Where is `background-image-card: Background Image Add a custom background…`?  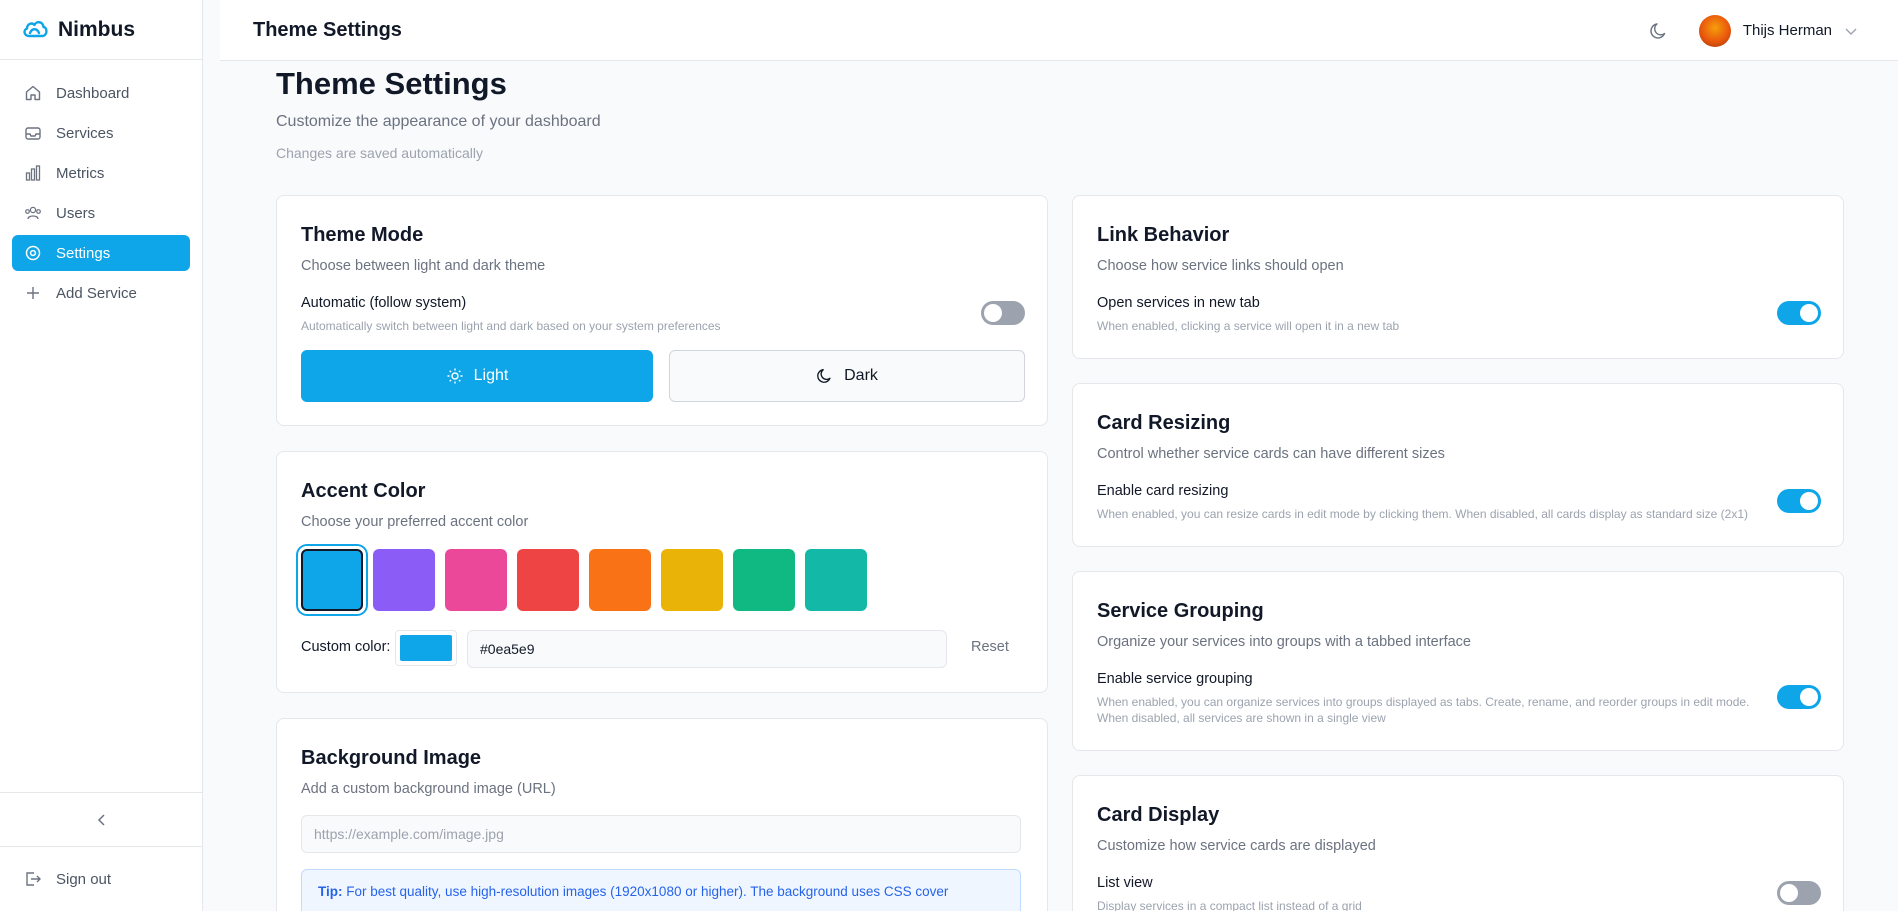 background-image-card: Background Image Add a custom background… is located at coordinates (662, 814).